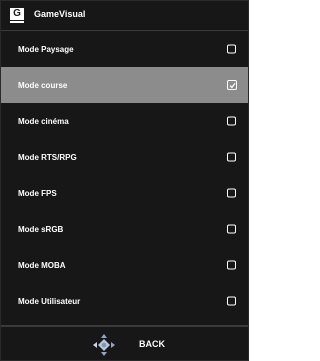 The image size is (320, 361). Describe the element at coordinates (124, 49) in the screenshot. I see `mode-item-paysage: Mode Paysage` at that location.